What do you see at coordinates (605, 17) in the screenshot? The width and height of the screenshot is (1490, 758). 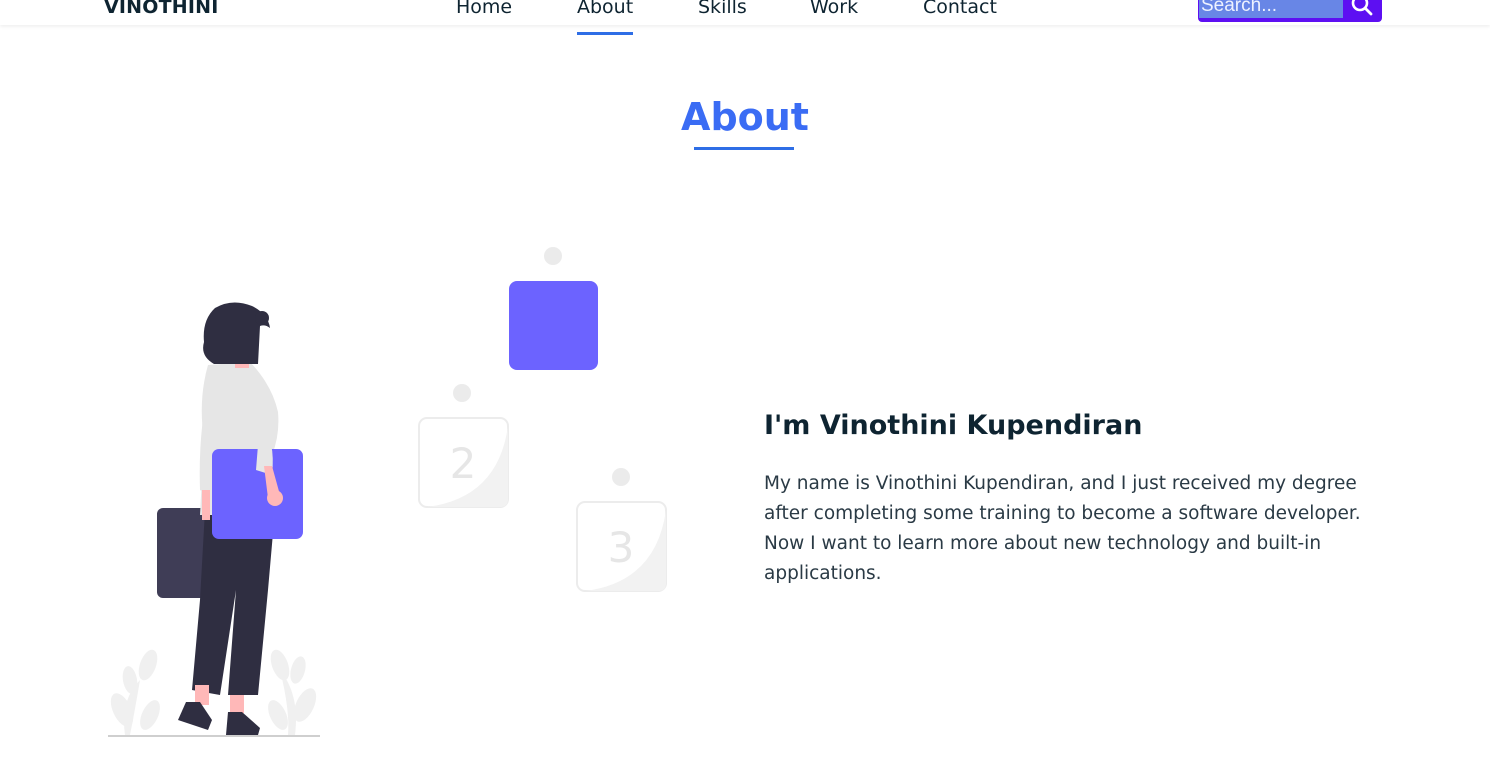 I see `nav-about: About` at bounding box center [605, 17].